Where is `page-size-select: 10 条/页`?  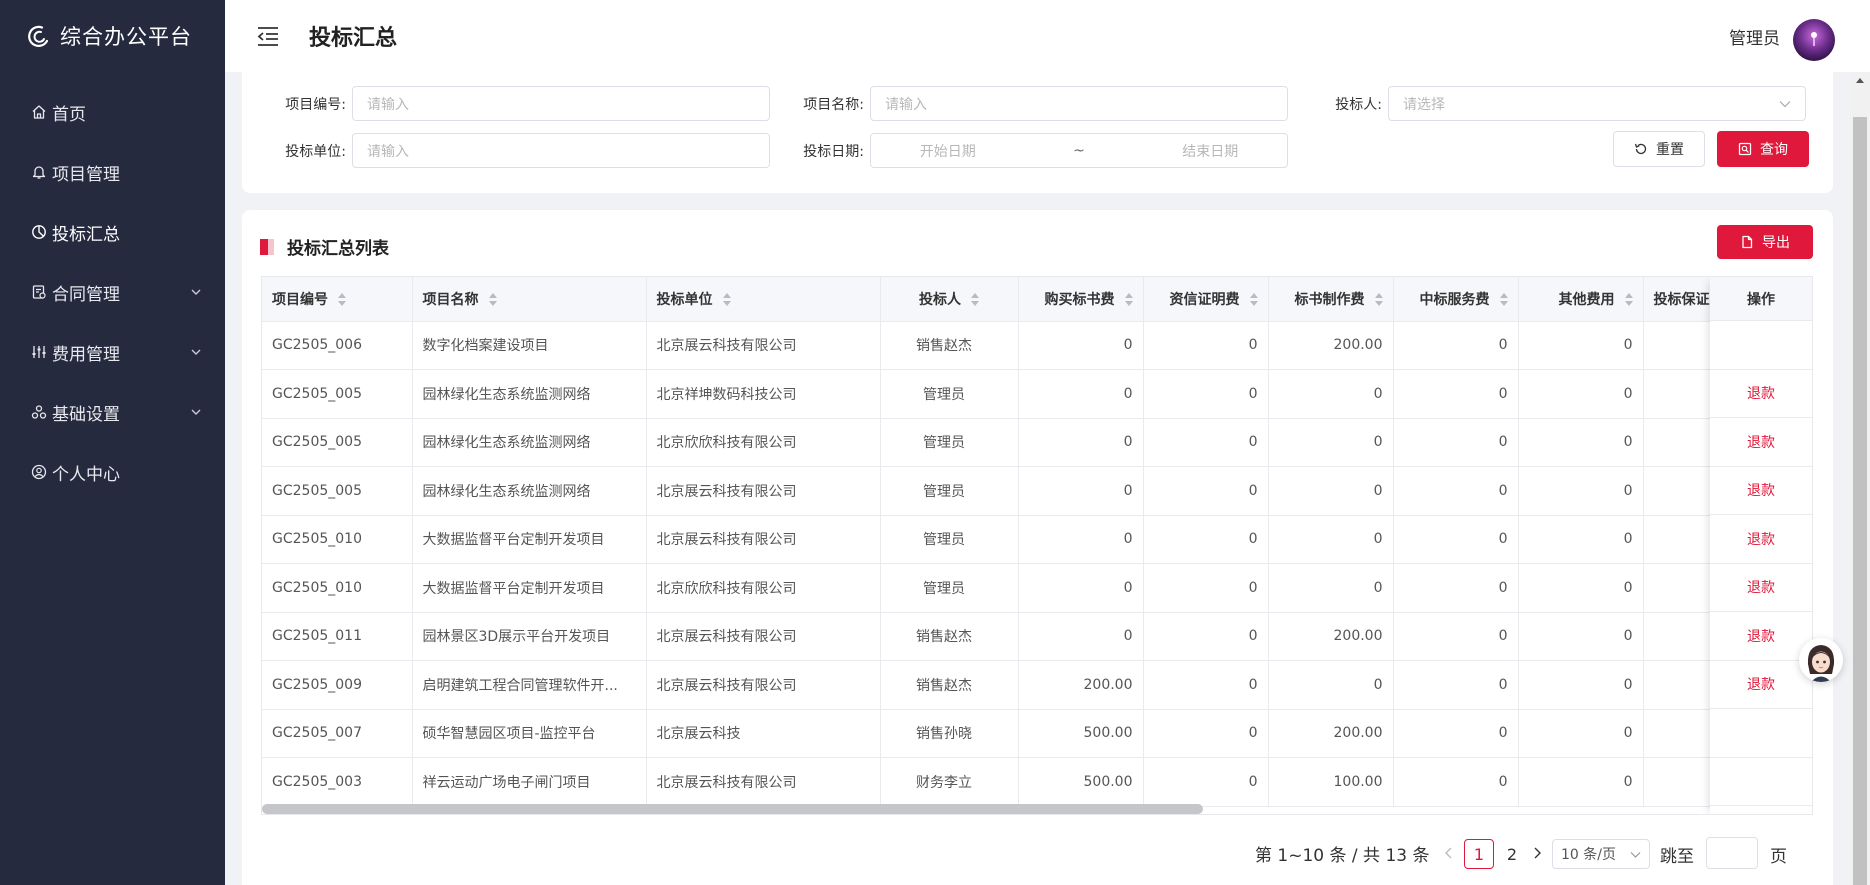
page-size-select: 10 条/页 is located at coordinates (1601, 854).